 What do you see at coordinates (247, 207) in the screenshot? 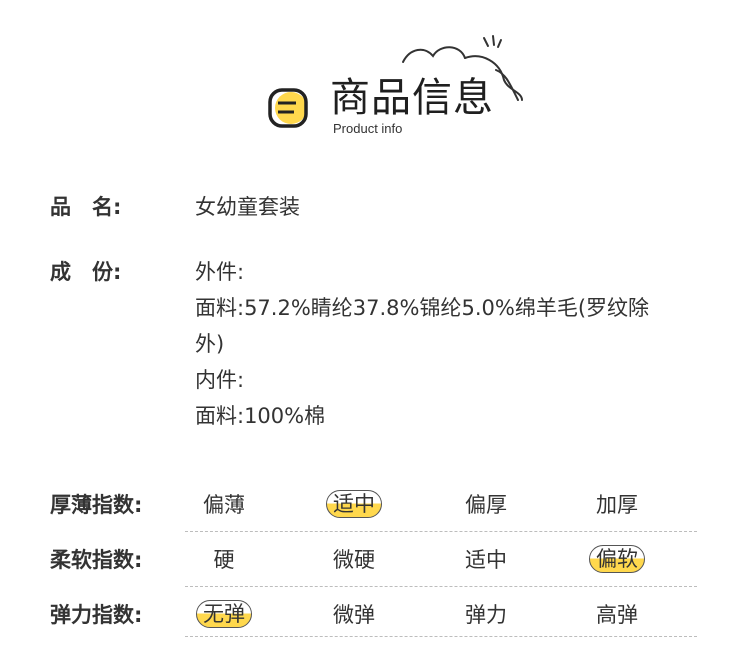
I see `product-name-value: 女幼童套装` at bounding box center [247, 207].